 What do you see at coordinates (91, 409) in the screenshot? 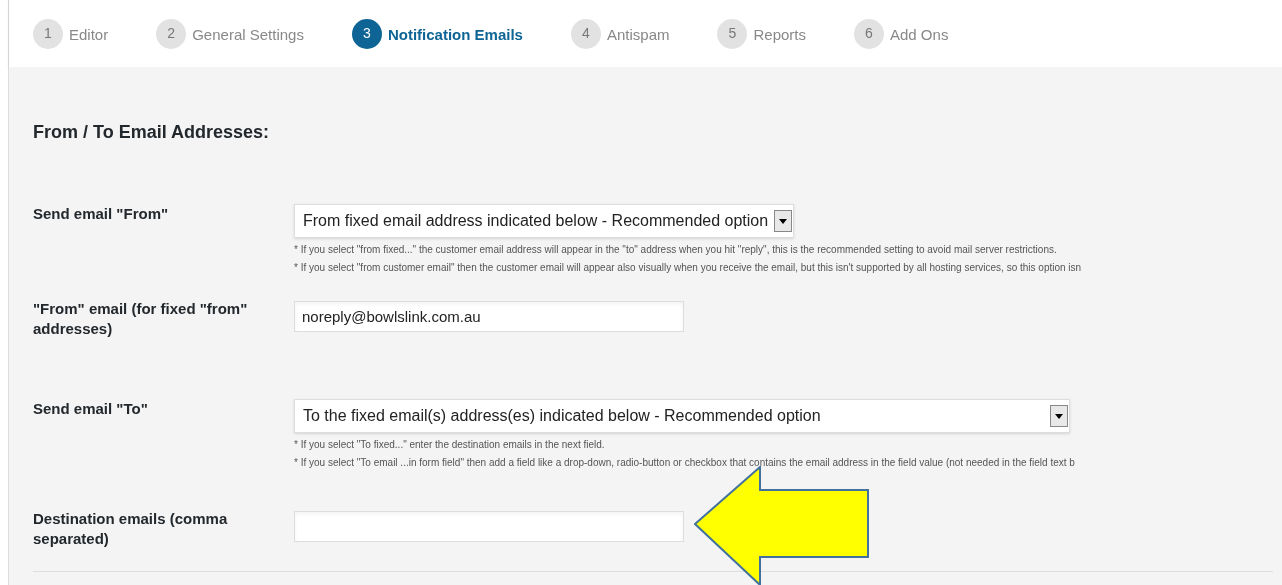
I see `field-label: Send email "To"` at bounding box center [91, 409].